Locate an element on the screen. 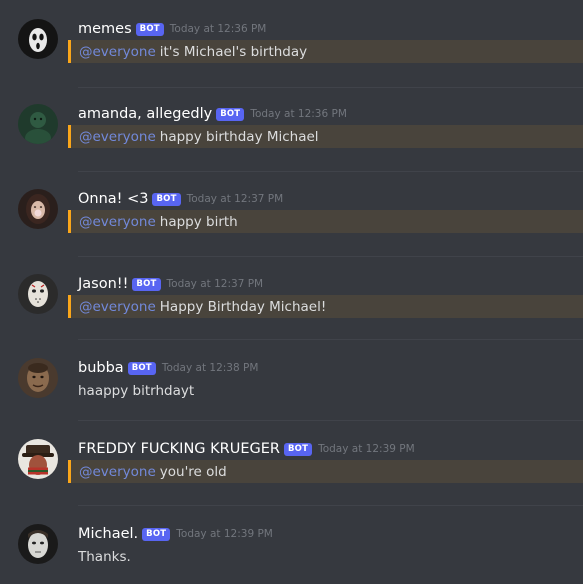 The width and height of the screenshot is (583, 584). message-header: amanda, allegedly BOT Today at 12:36 PM is located at coordinates (212, 114).